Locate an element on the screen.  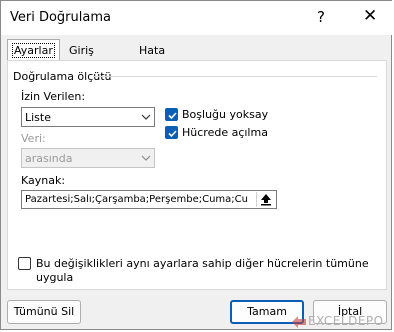
apply-all-checkbox is located at coordinates (24, 263).